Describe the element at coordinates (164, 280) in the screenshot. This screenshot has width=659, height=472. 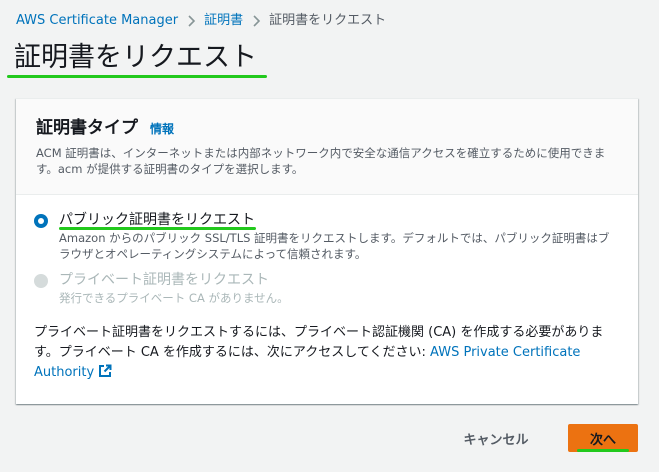
I see `radio-label-private: プライベート証明書をリクエスト` at that location.